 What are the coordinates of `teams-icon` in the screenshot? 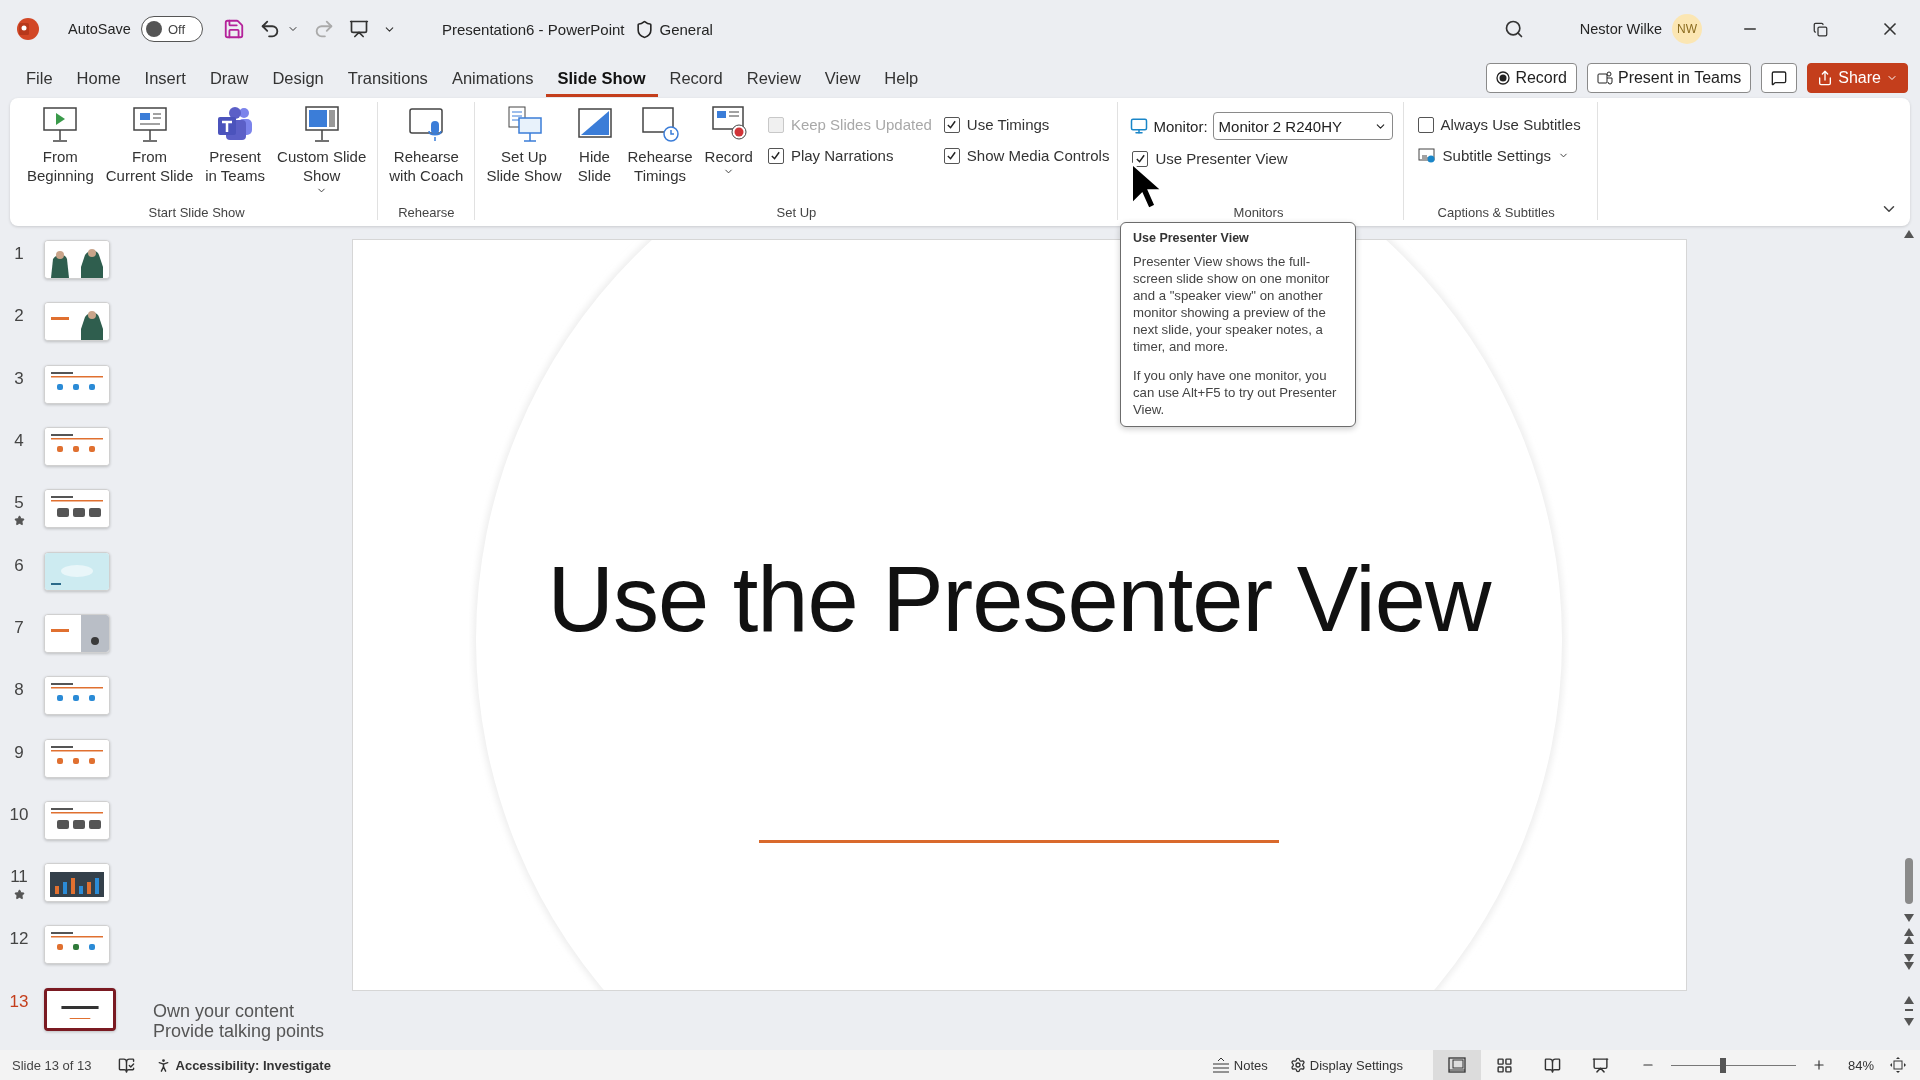 It's located at (1604, 78).